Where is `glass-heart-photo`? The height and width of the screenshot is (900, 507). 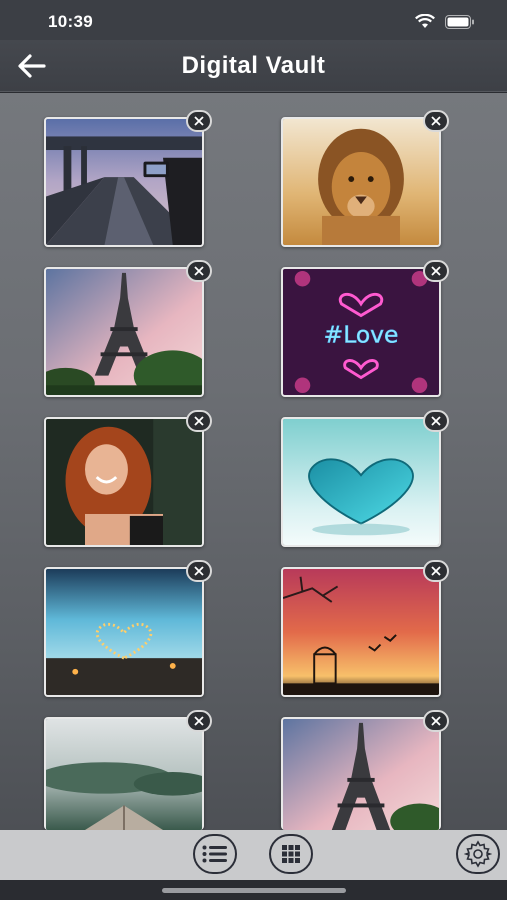
glass-heart-photo is located at coordinates (361, 482).